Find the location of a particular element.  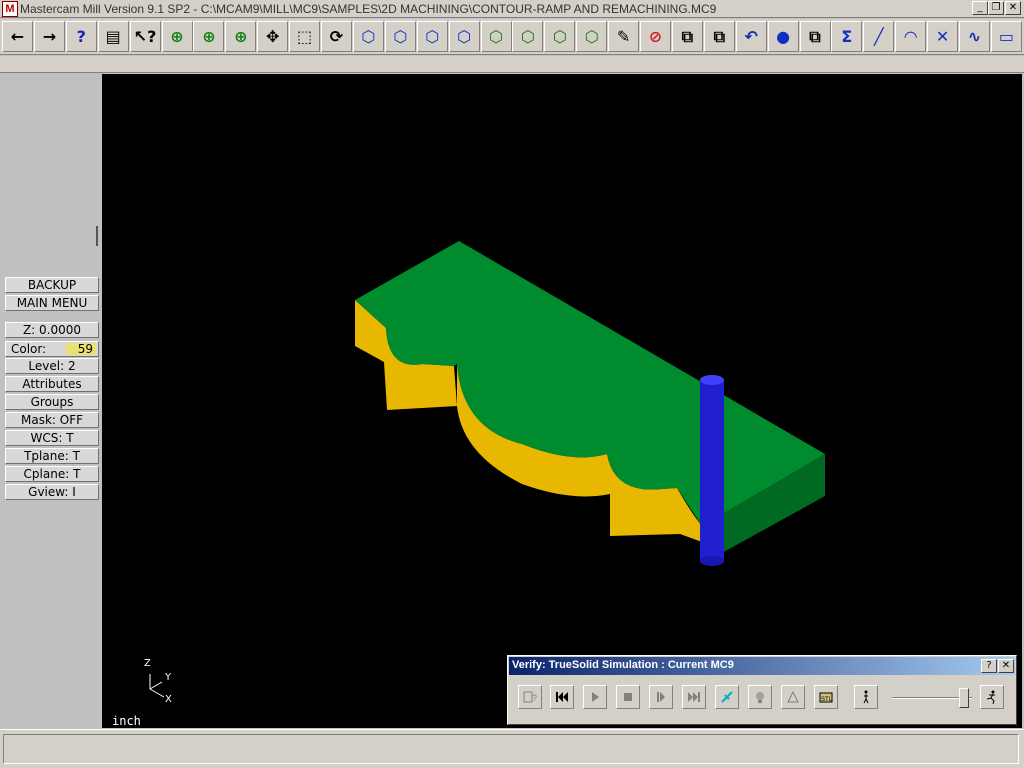

back-arrow-button: ← is located at coordinates (17, 36).